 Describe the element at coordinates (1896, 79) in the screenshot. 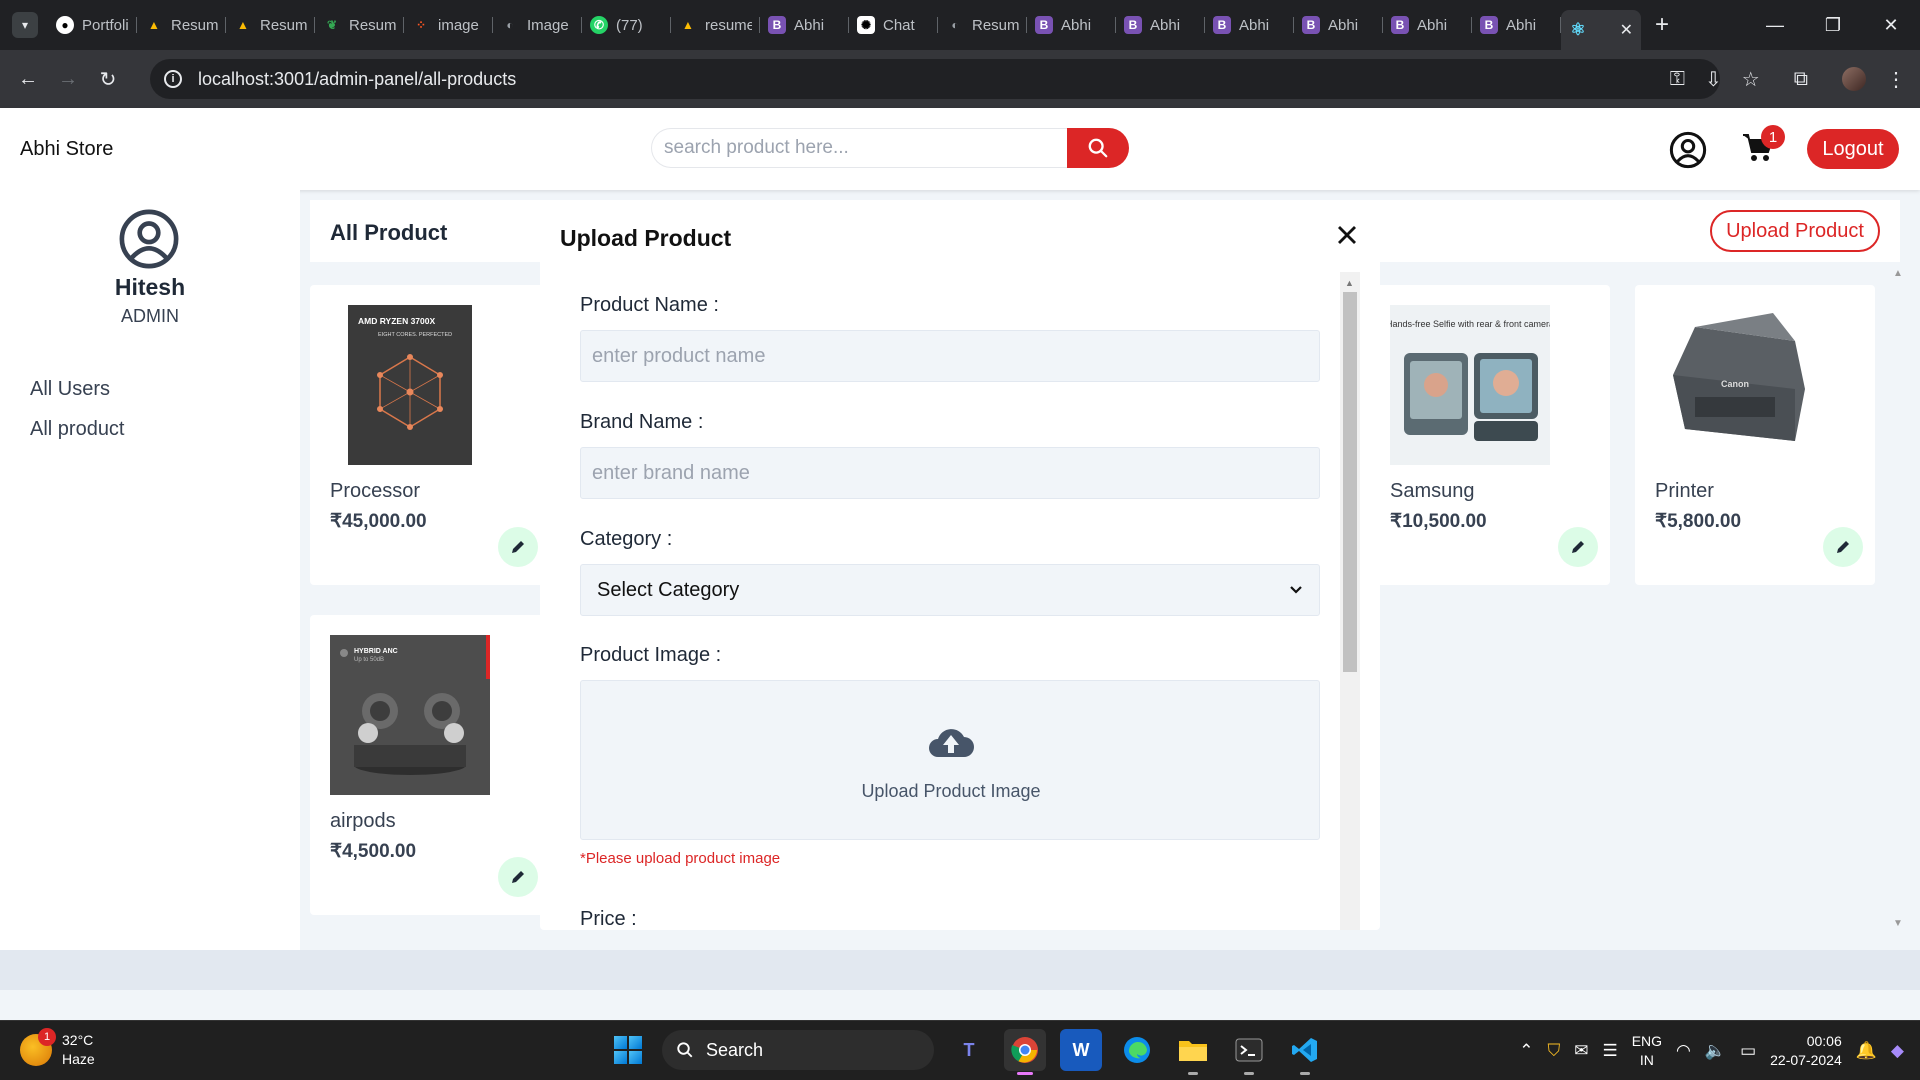

I see `more-menu-icon: ⋮` at that location.